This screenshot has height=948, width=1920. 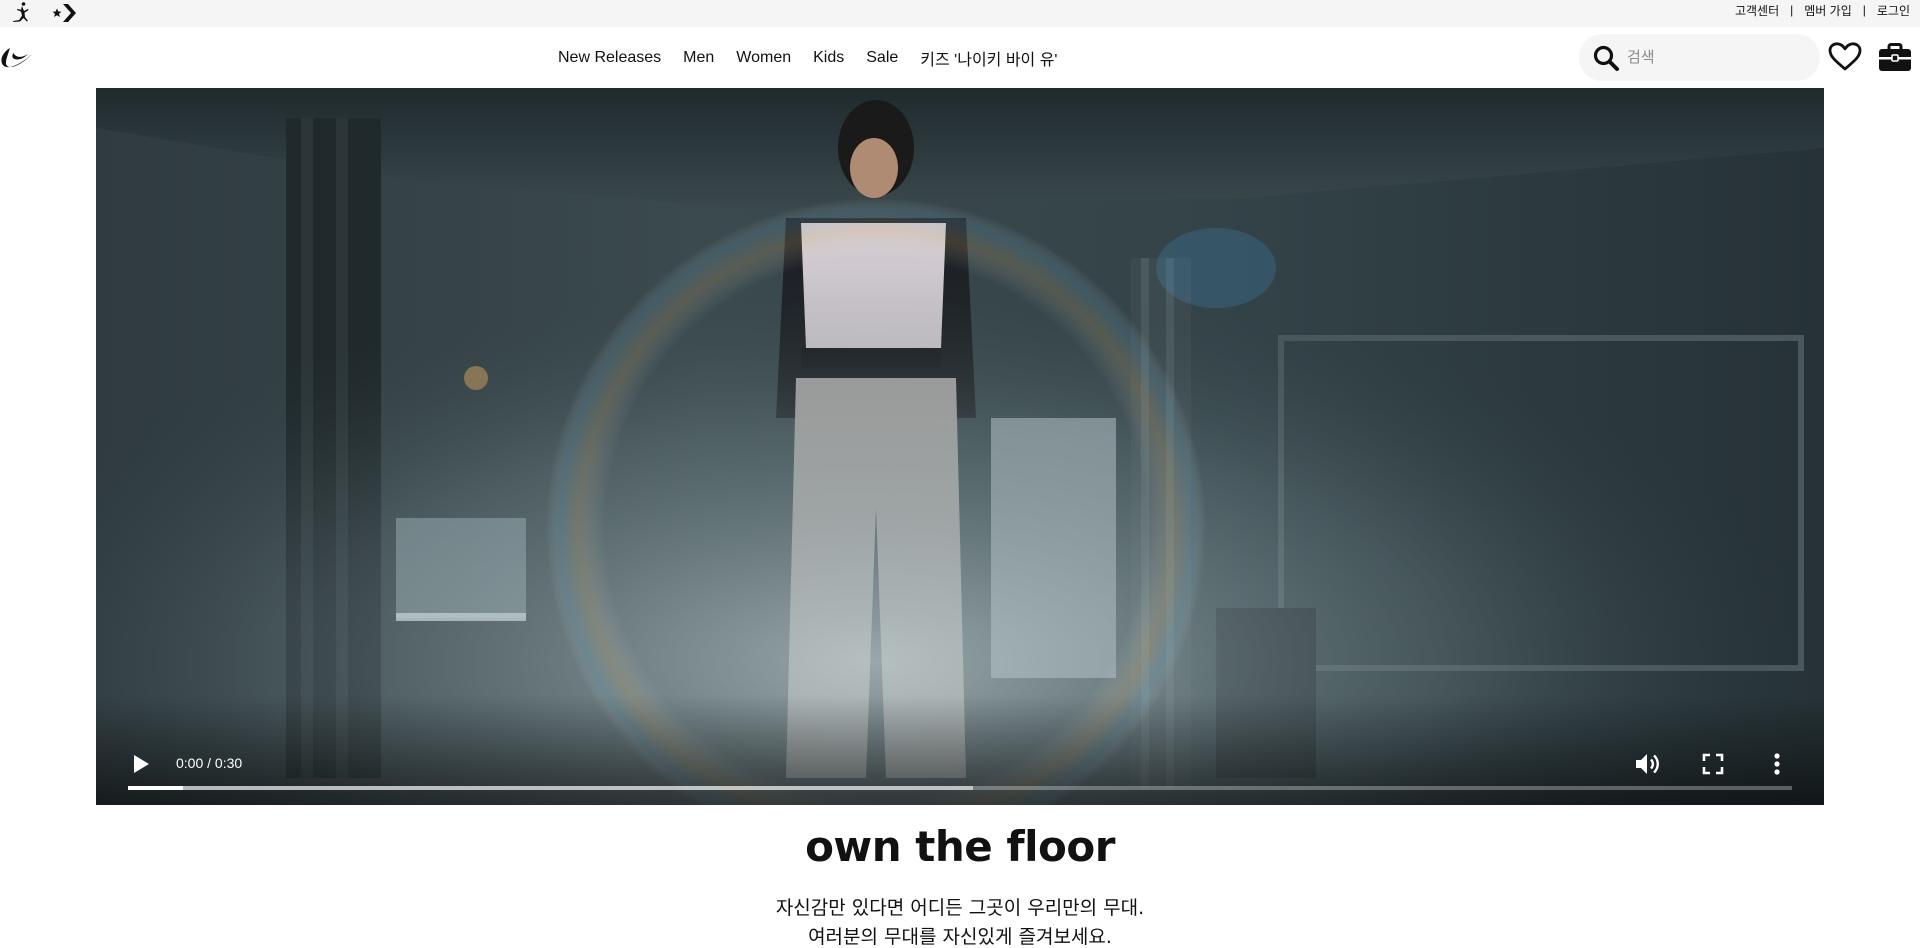 I want to click on search-input, so click(x=1712, y=57).